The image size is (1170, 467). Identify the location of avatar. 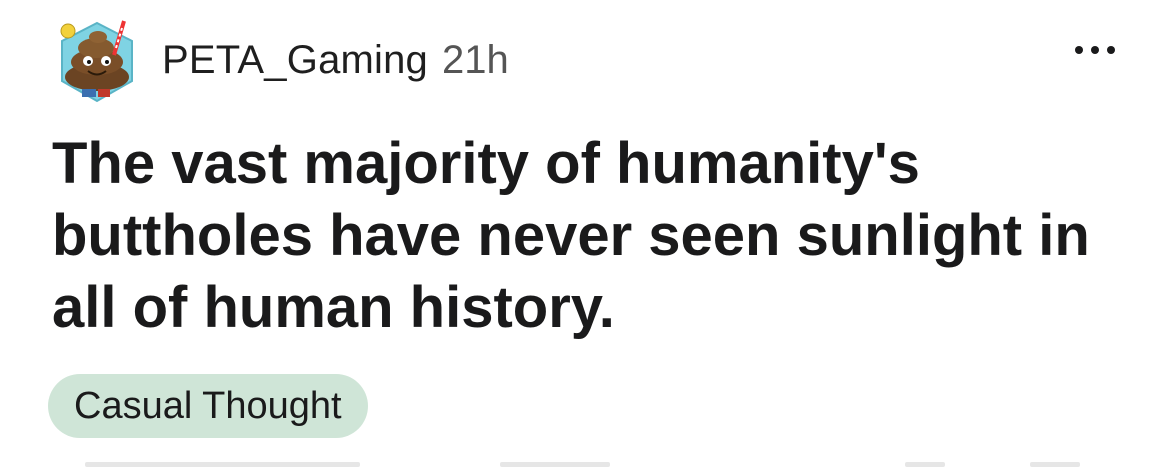
(97, 60).